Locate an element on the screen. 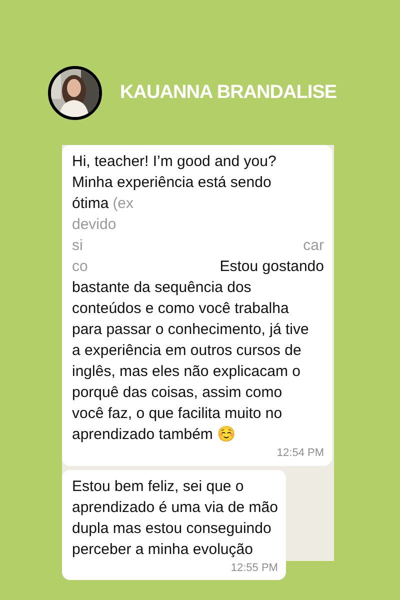 The image size is (400, 600). message-text: Estou bem feliz, sei que o is located at coordinates (158, 486).